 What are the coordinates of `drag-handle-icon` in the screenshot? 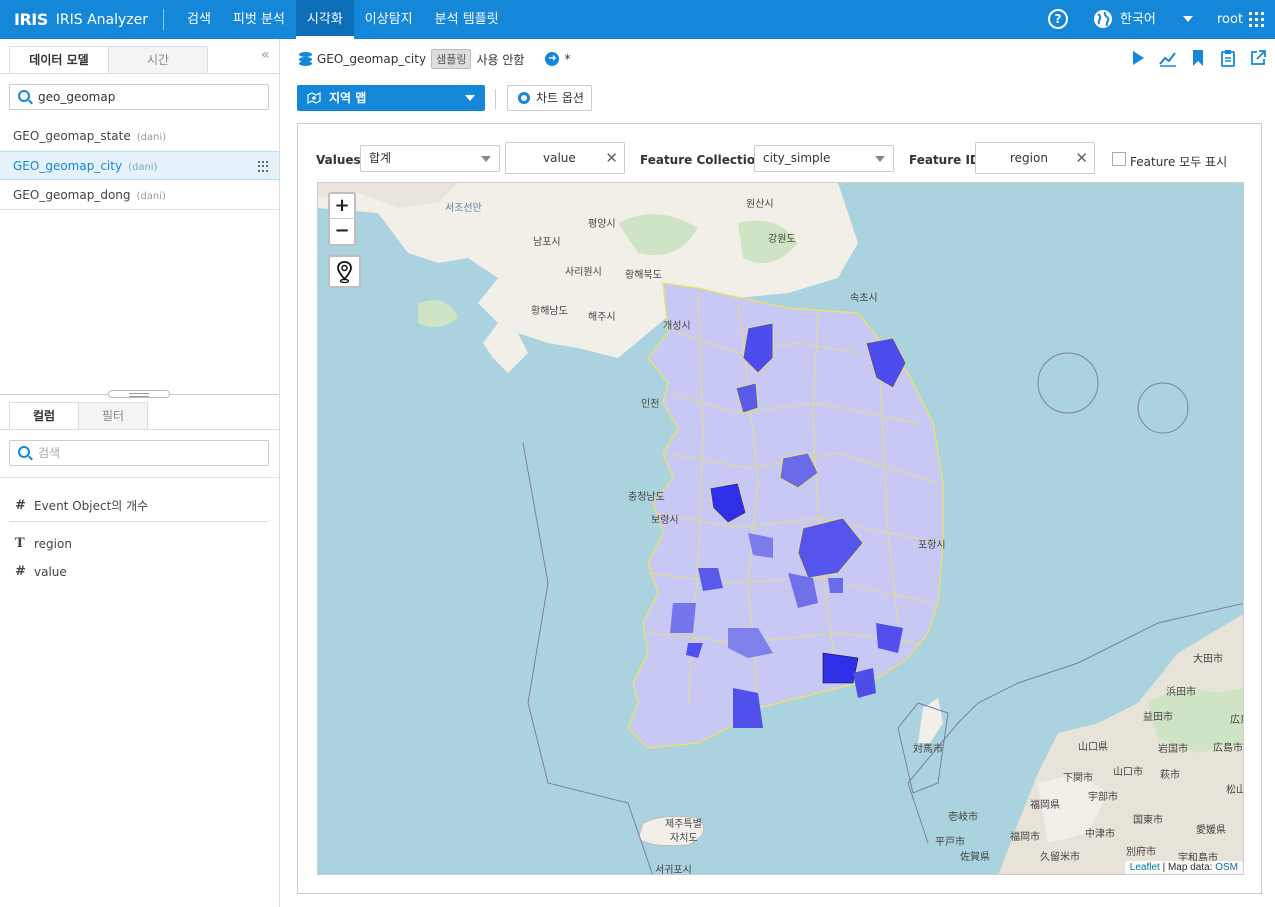 It's located at (264, 166).